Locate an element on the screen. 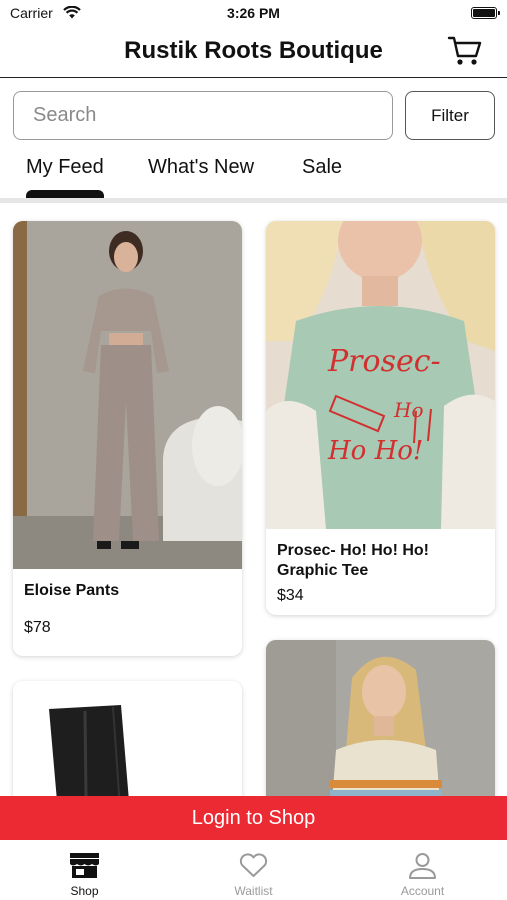 The height and width of the screenshot is (900, 507). product-price: $34 is located at coordinates (290, 595).